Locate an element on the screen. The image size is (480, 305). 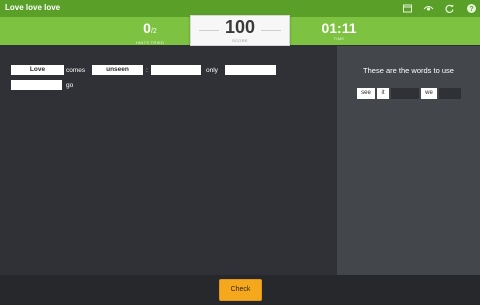
word-chip: see is located at coordinates (366, 93).